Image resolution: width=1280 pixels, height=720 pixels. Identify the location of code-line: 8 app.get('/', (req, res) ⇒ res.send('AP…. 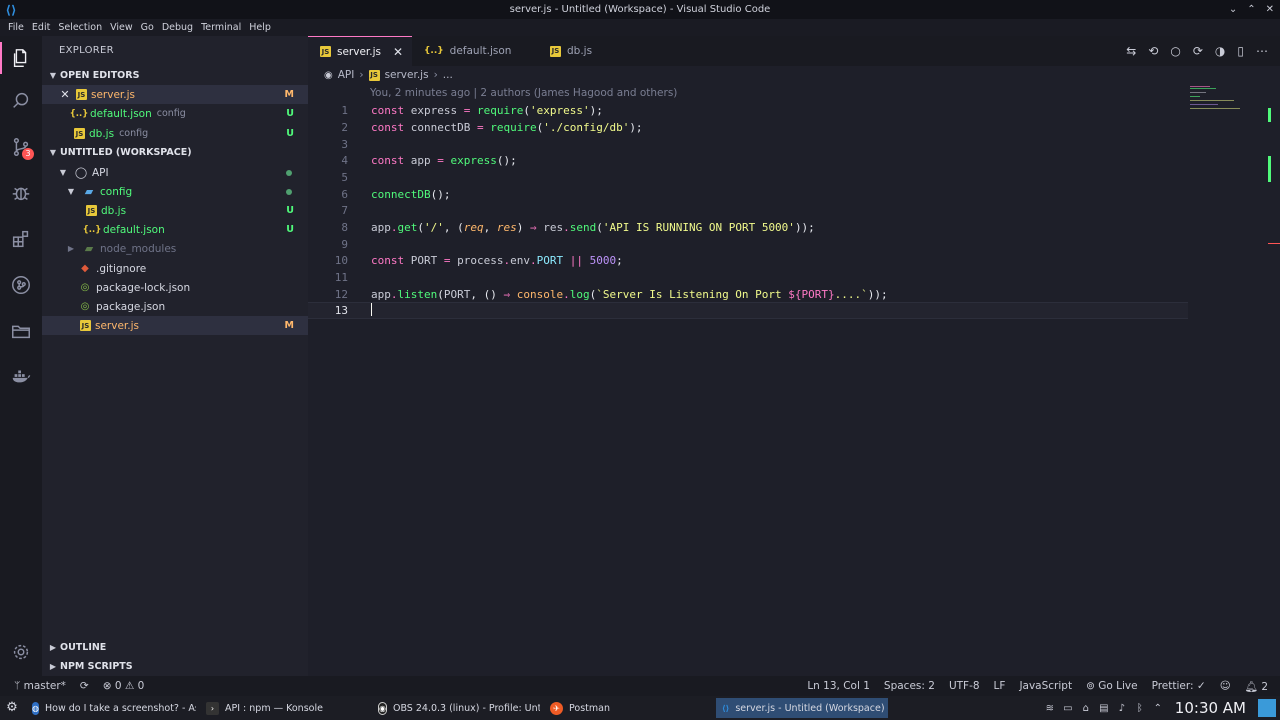
(748, 227).